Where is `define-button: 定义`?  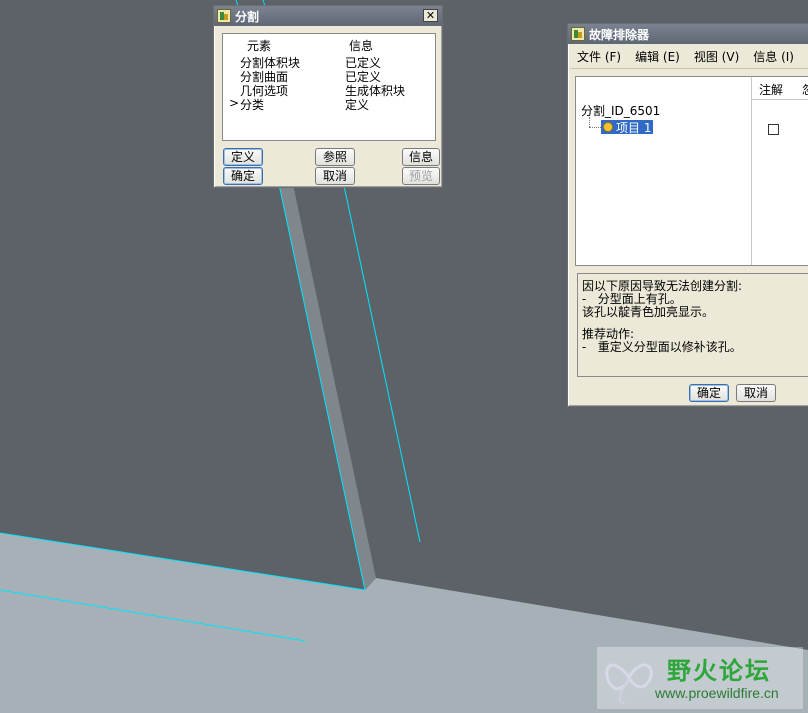 define-button: 定义 is located at coordinates (243, 157).